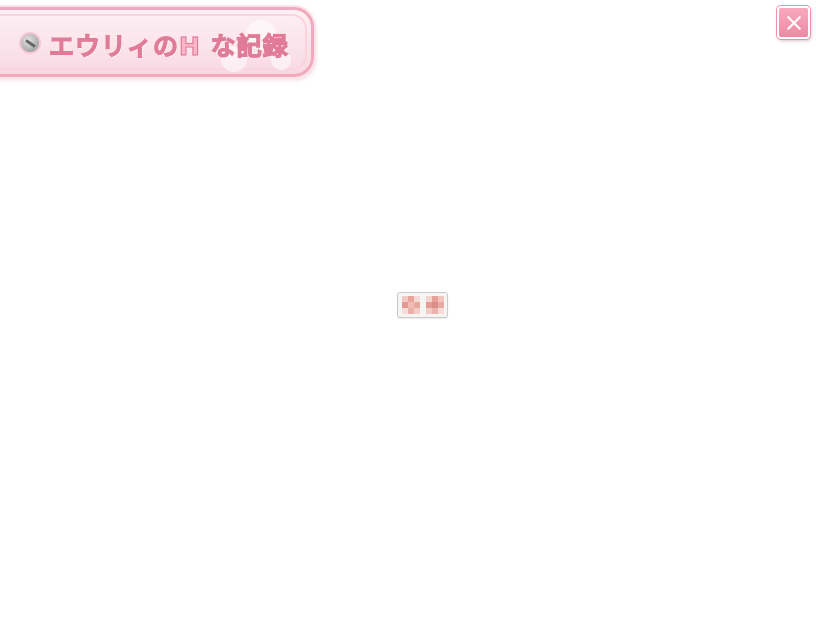 The width and height of the screenshot is (816, 624). I want to click on pen-icon, so click(30, 43).